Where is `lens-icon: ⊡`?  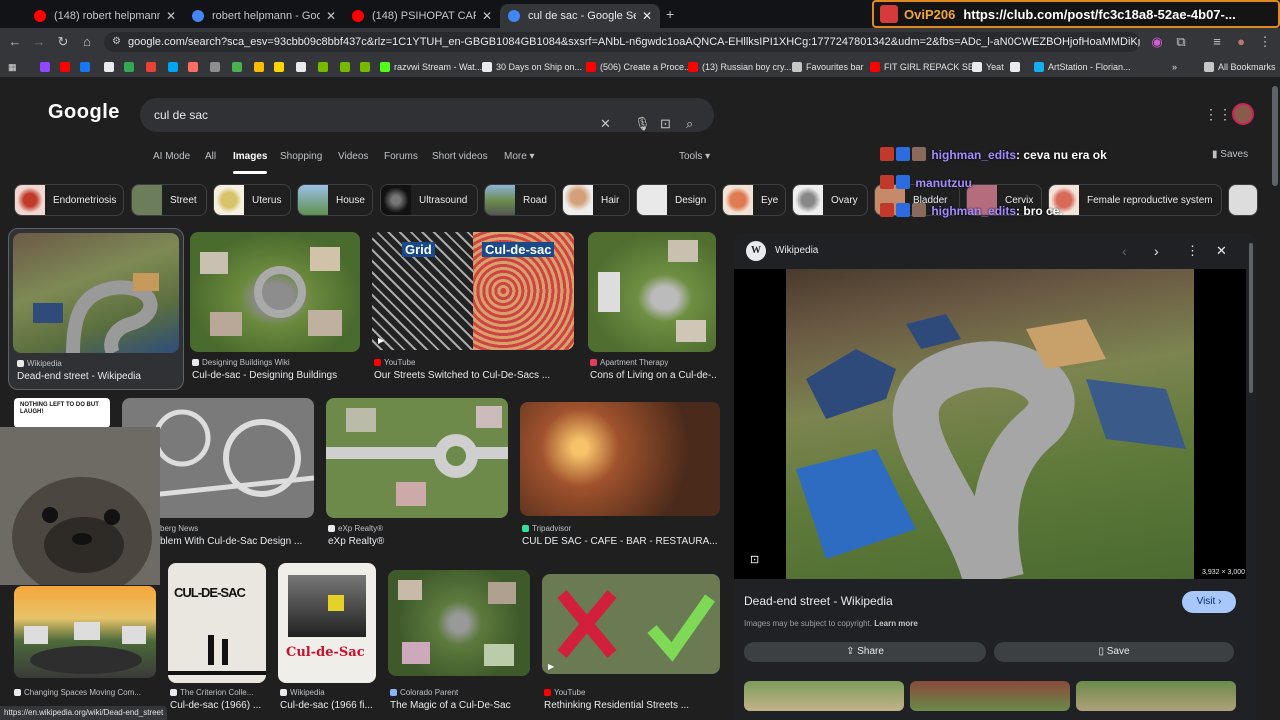
lens-icon: ⊡ is located at coordinates (754, 559).